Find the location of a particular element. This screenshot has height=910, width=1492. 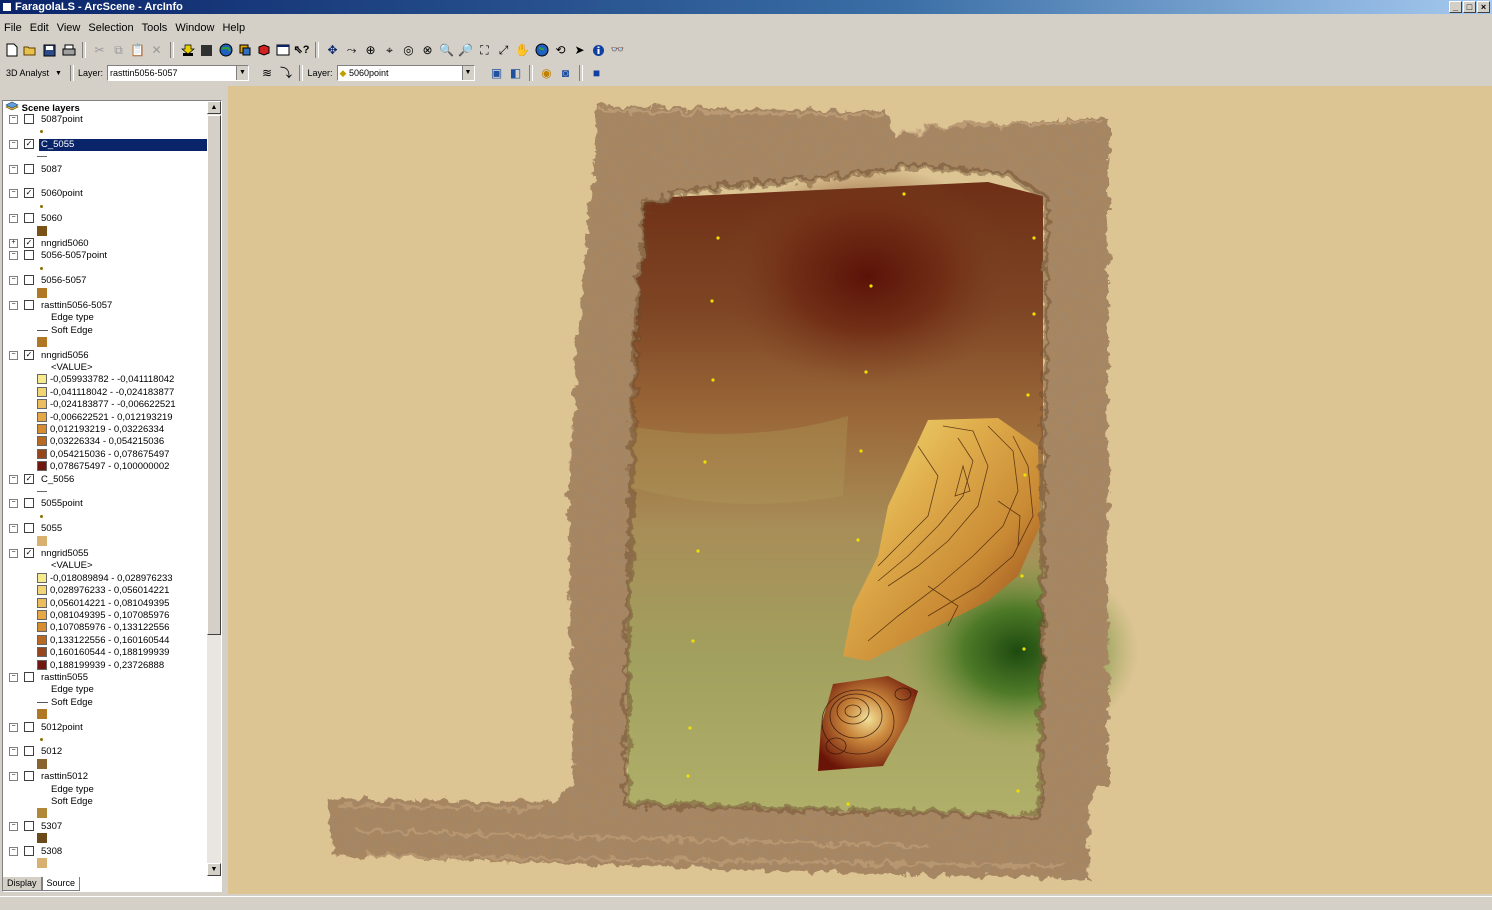

layer-name: 5012 is located at coordinates (51, 751).